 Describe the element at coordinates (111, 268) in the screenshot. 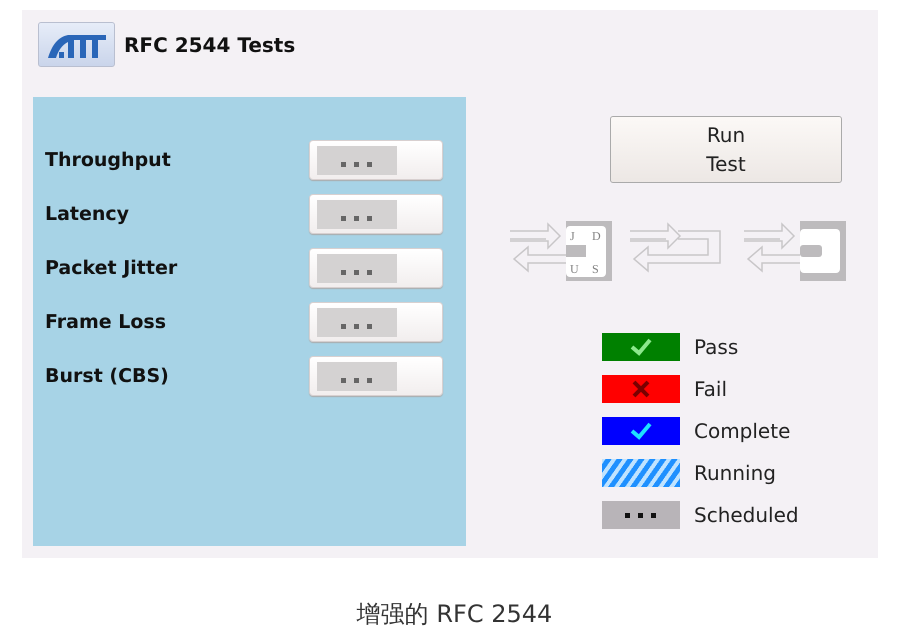

I see `test-label: Packet Jitter` at that location.